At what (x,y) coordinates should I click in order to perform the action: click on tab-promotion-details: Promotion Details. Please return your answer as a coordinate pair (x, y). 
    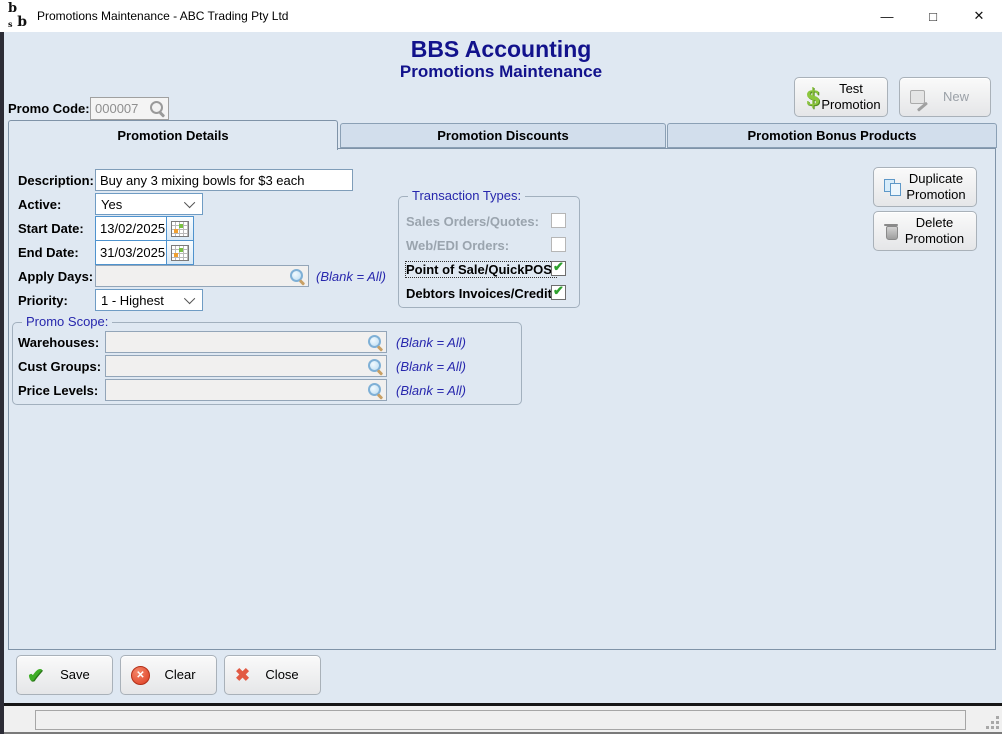
    Looking at the image, I should click on (173, 135).